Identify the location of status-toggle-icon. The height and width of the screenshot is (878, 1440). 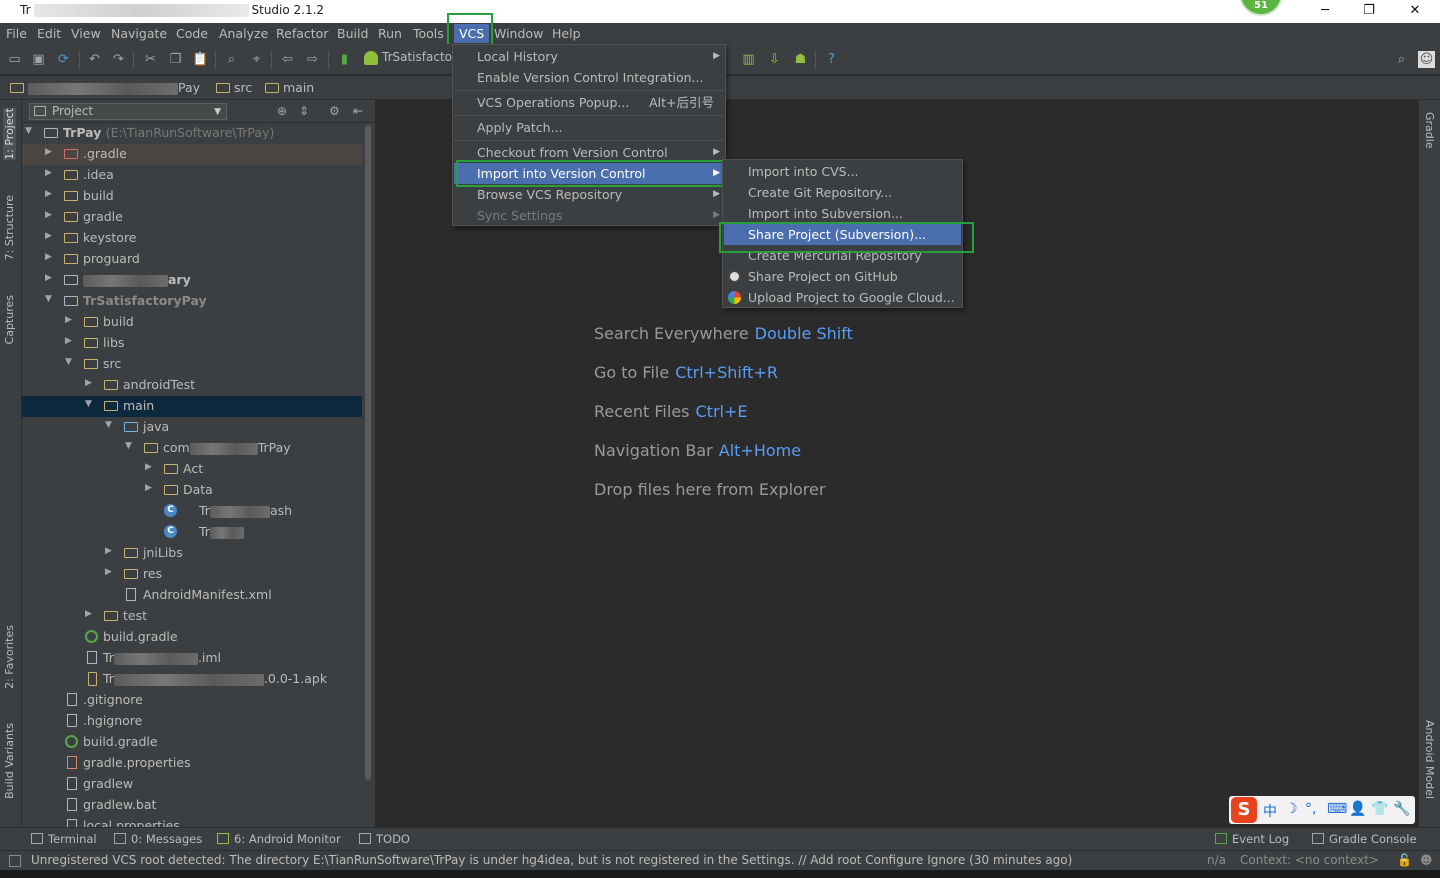
(15, 861).